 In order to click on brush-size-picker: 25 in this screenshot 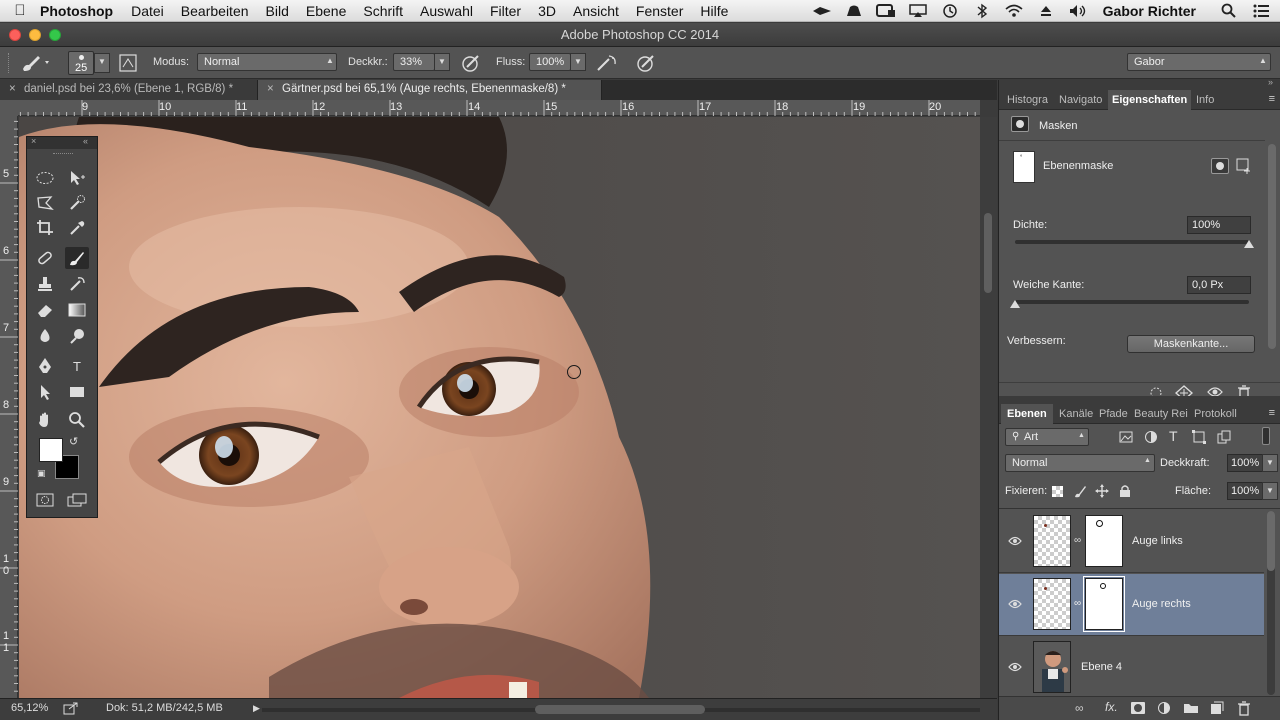, I will do `click(81, 63)`.